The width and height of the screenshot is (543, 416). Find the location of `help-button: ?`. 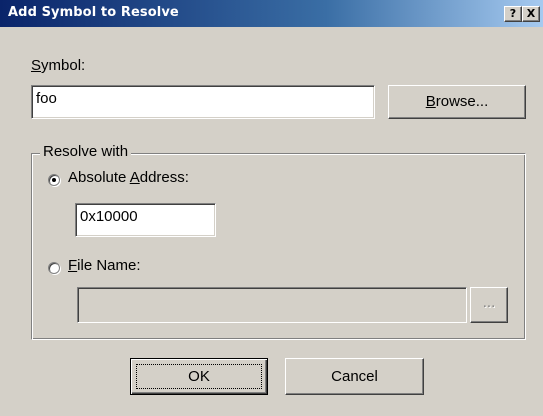

help-button: ? is located at coordinates (513, 14).